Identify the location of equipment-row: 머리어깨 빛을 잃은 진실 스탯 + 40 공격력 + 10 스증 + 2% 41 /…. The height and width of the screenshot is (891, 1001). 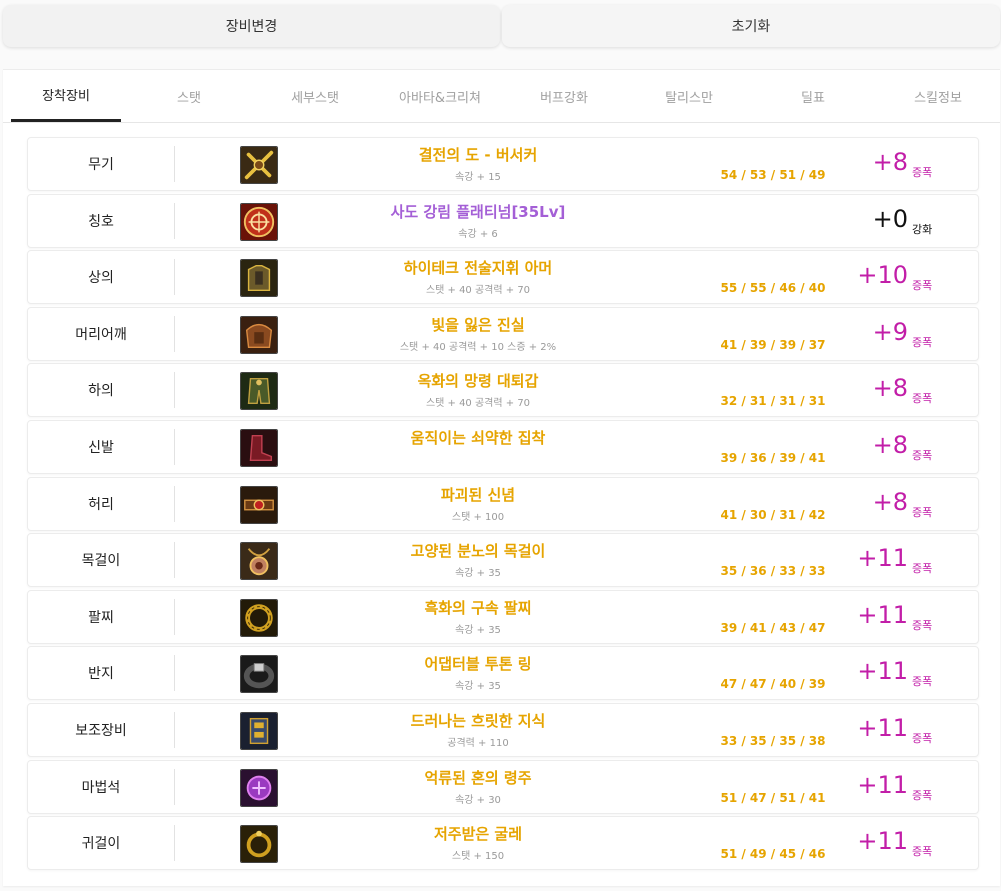
(503, 334).